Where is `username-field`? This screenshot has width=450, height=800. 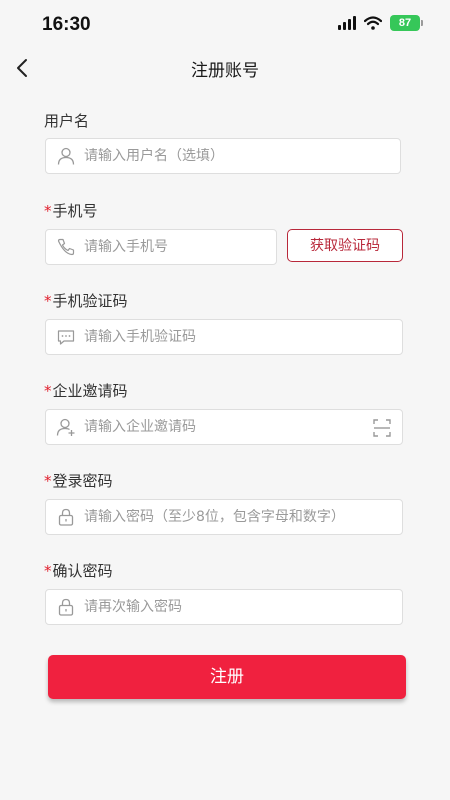
username-field is located at coordinates (223, 156).